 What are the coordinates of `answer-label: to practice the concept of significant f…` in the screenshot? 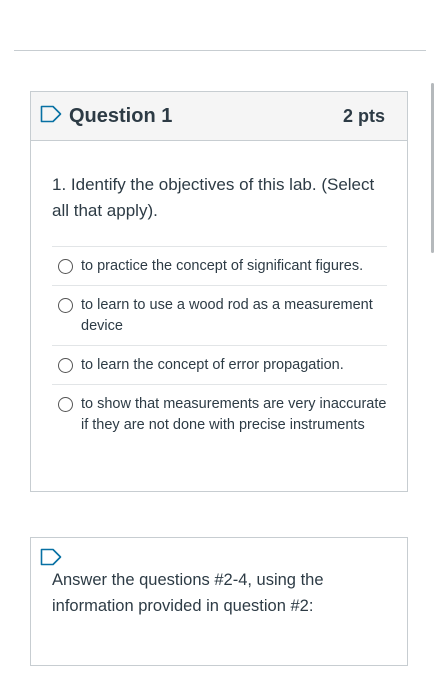 It's located at (222, 266).